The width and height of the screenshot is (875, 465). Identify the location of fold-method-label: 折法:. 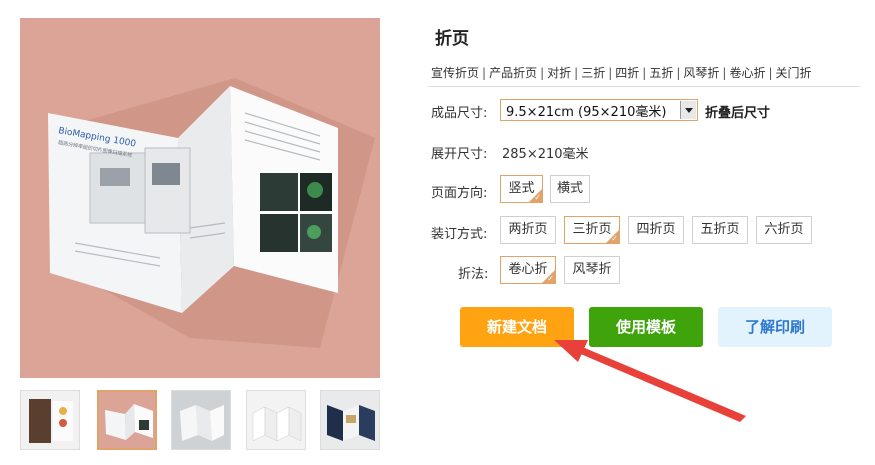
(473, 274).